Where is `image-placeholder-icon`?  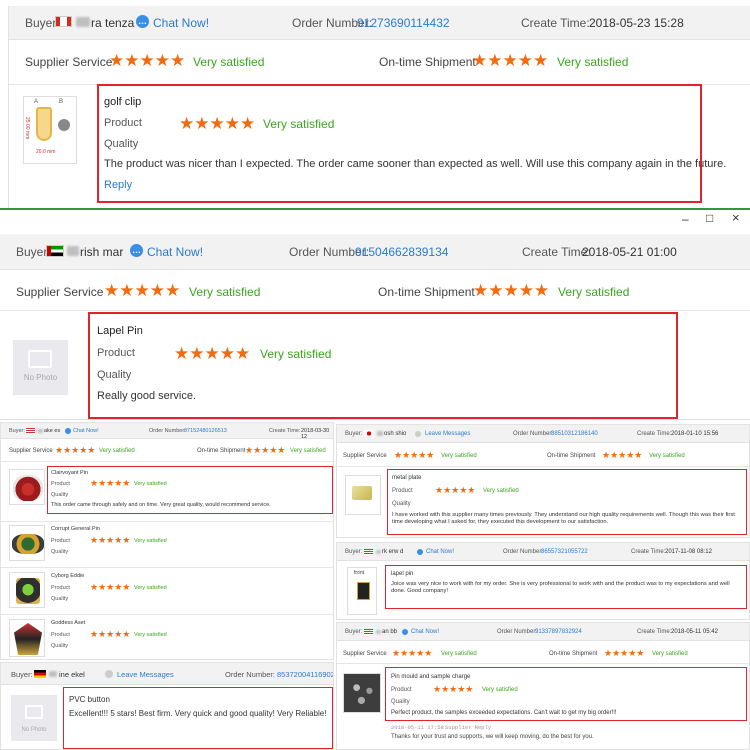
image-placeholder-icon is located at coordinates (40, 359).